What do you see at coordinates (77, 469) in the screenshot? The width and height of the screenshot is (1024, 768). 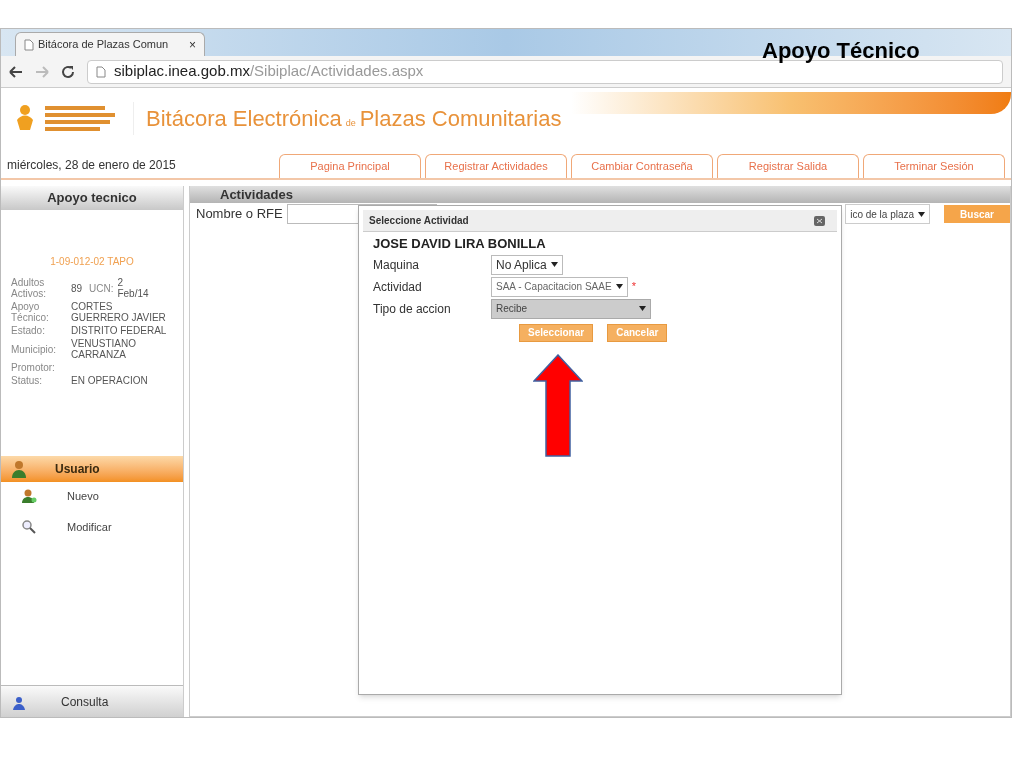 I see `menu-header-text: Usuario` at bounding box center [77, 469].